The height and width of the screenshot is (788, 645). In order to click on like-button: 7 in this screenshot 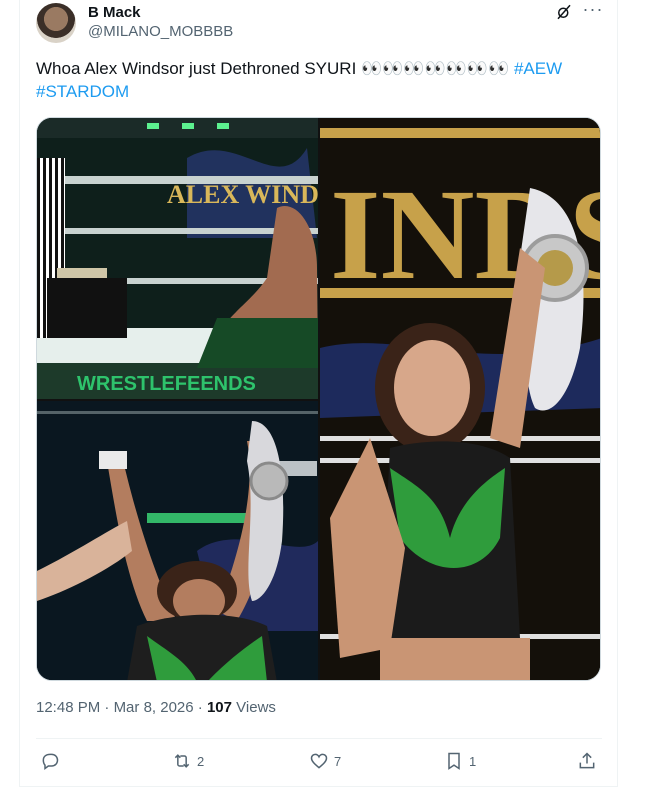, I will do `click(325, 761)`.